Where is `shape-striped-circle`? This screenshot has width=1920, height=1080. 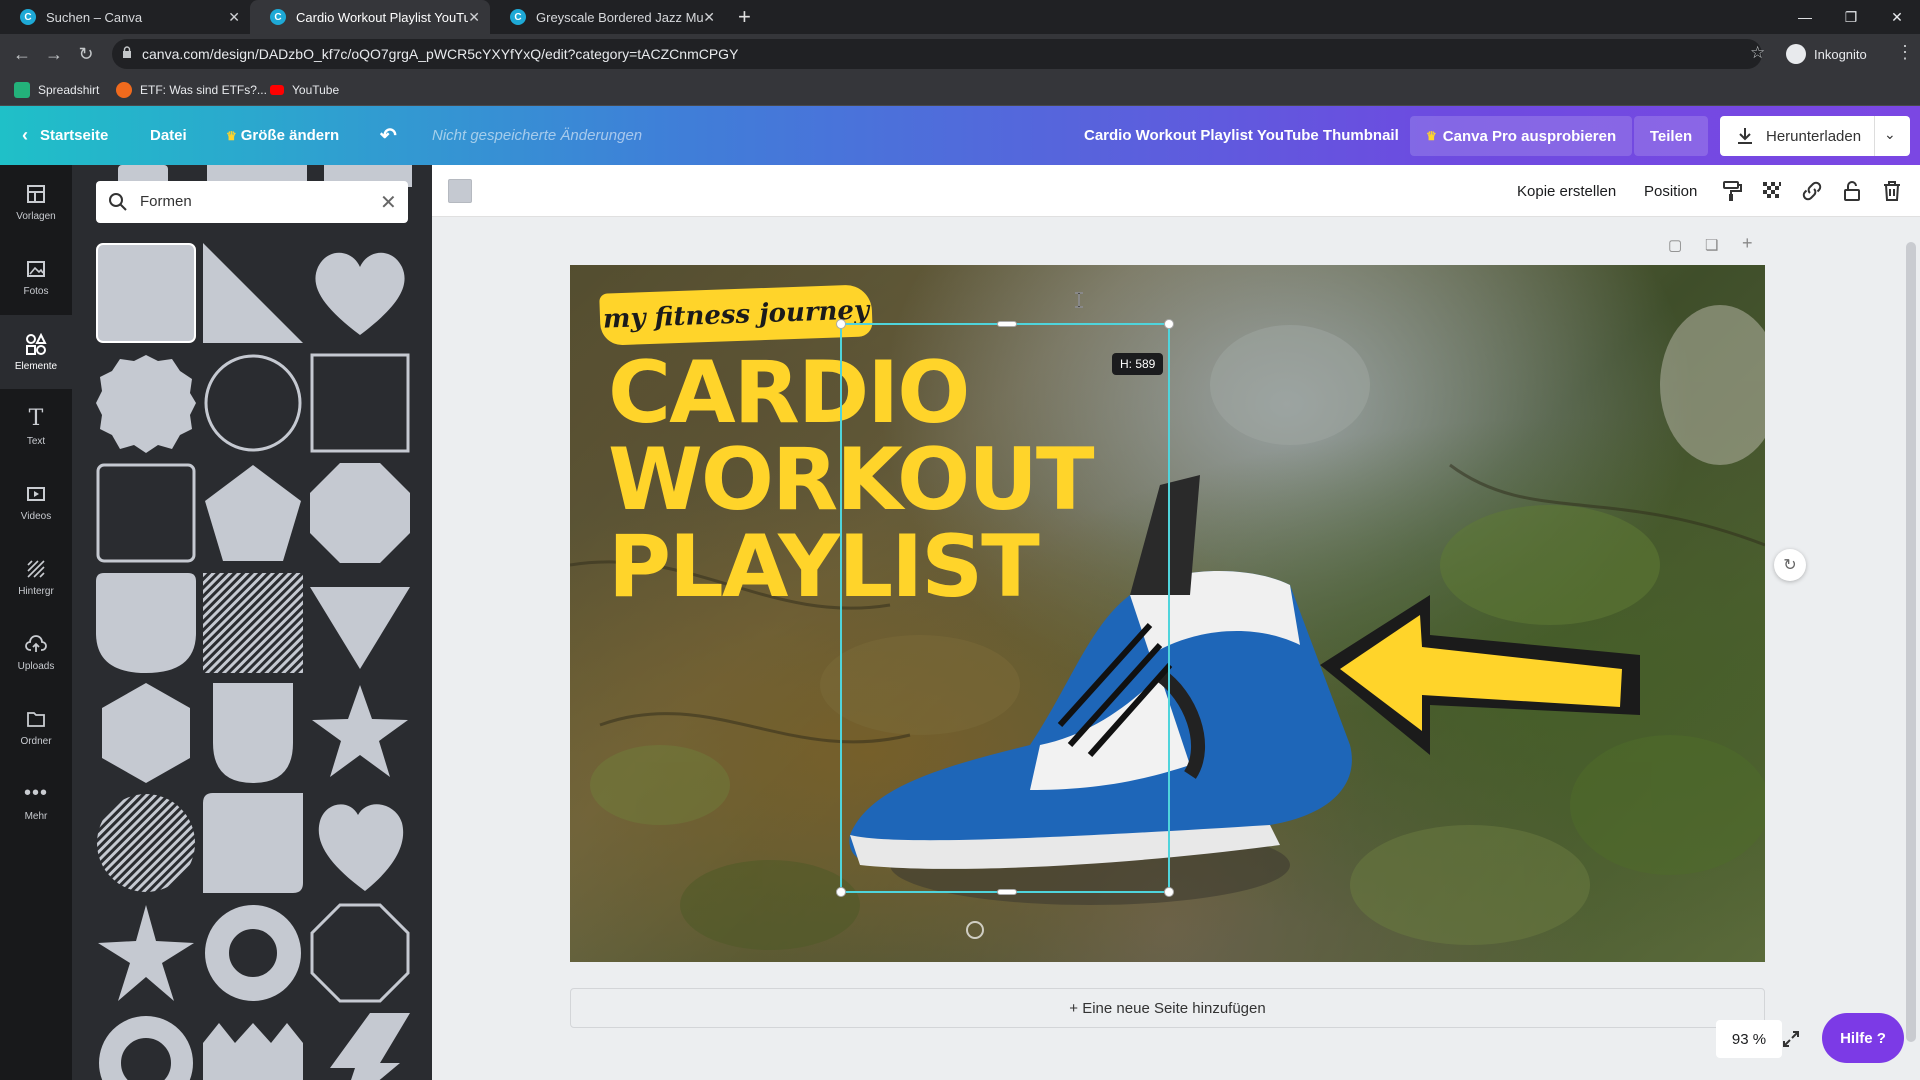
shape-striped-circle is located at coordinates (146, 843).